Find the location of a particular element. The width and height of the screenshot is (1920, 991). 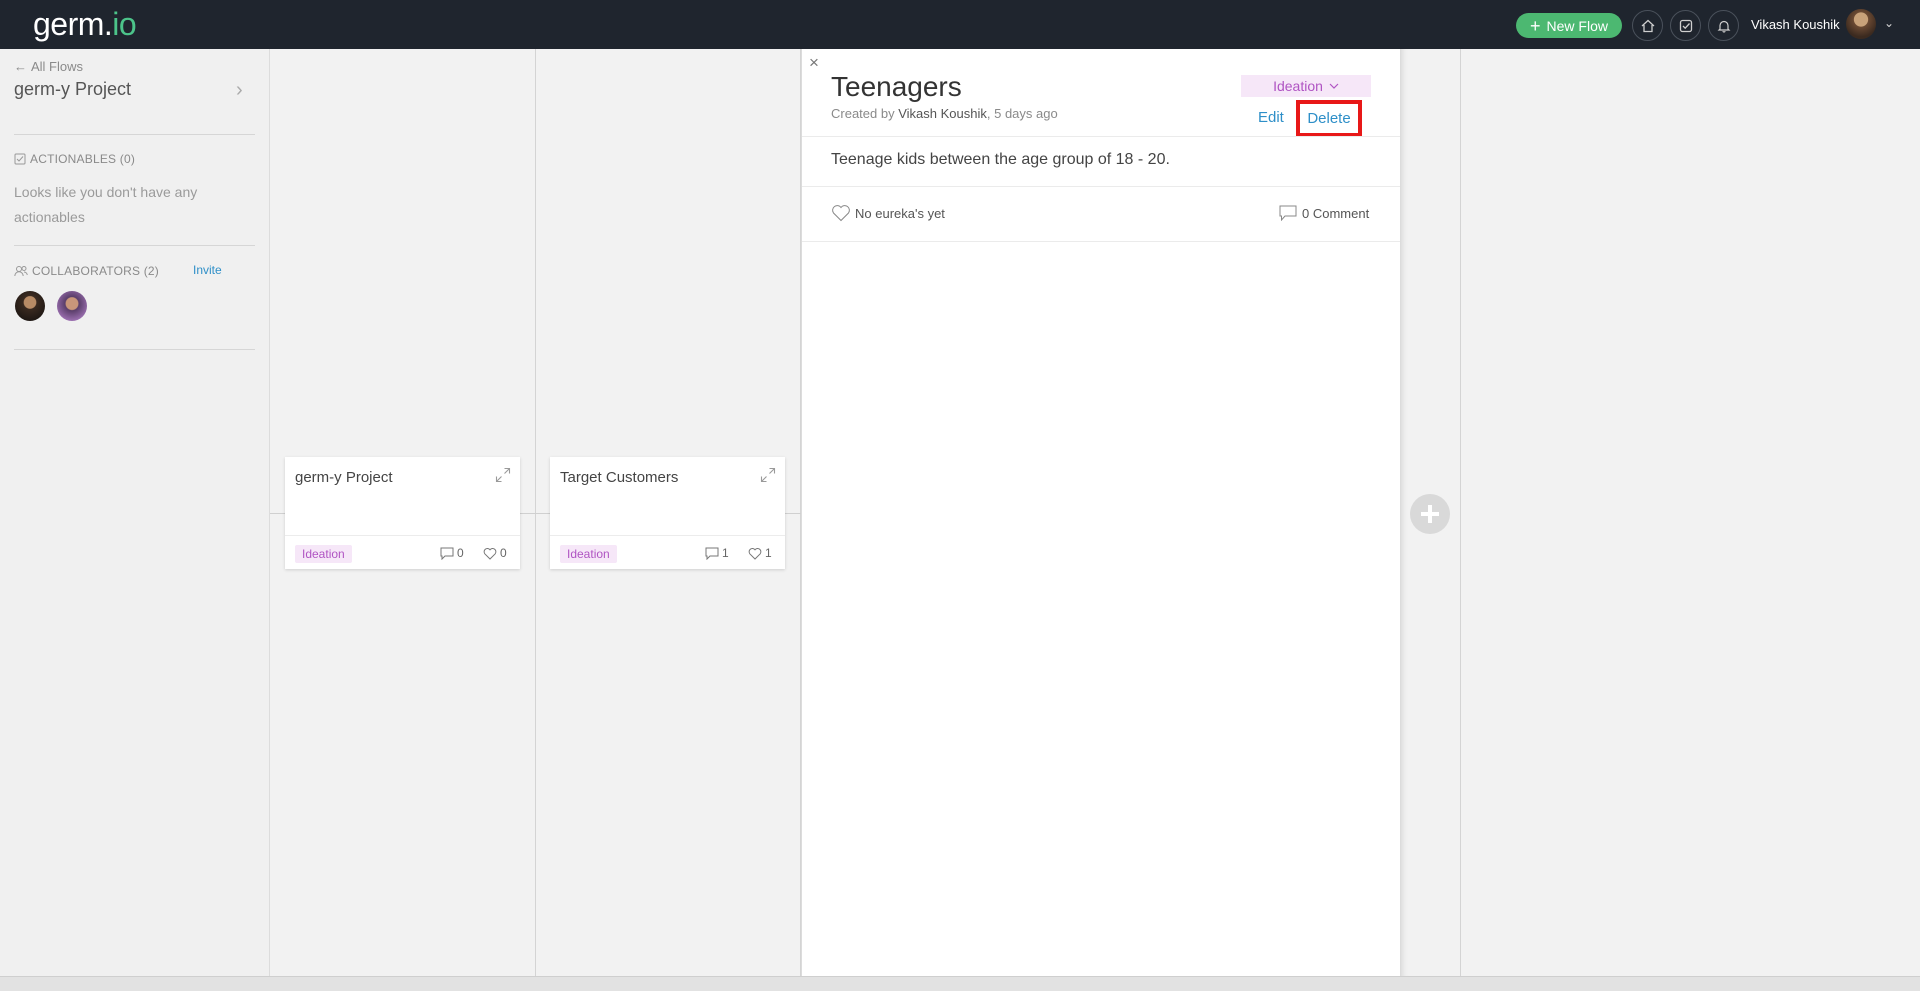

comment-count: 1 is located at coordinates (717, 553).